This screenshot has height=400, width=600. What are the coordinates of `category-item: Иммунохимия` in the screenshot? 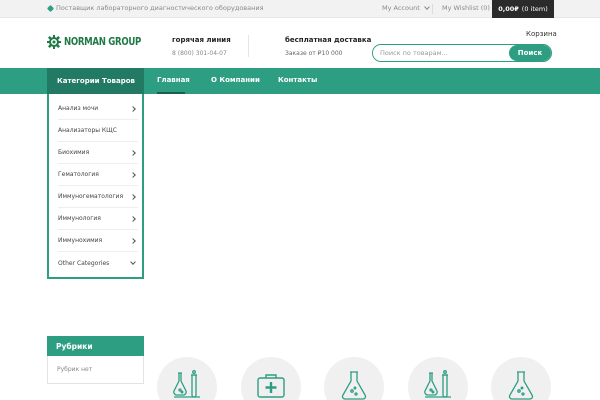 It's located at (98, 241).